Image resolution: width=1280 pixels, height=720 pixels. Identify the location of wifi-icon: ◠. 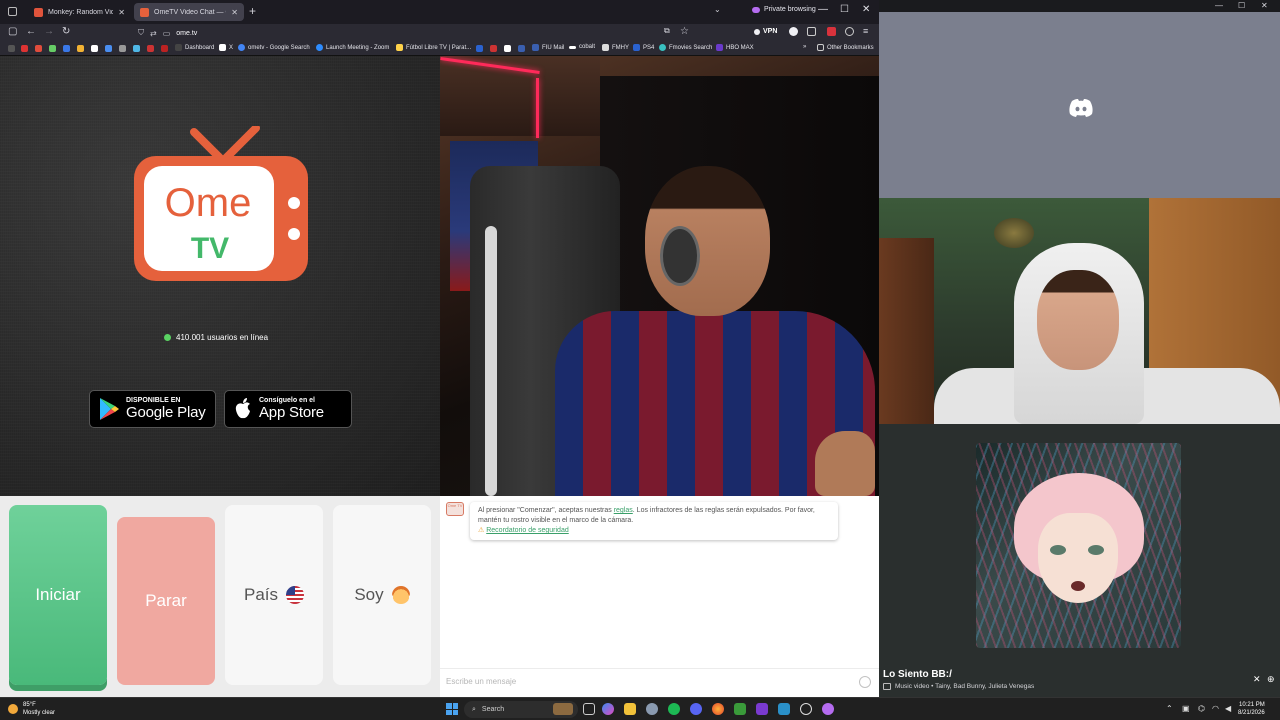
(1215, 708).